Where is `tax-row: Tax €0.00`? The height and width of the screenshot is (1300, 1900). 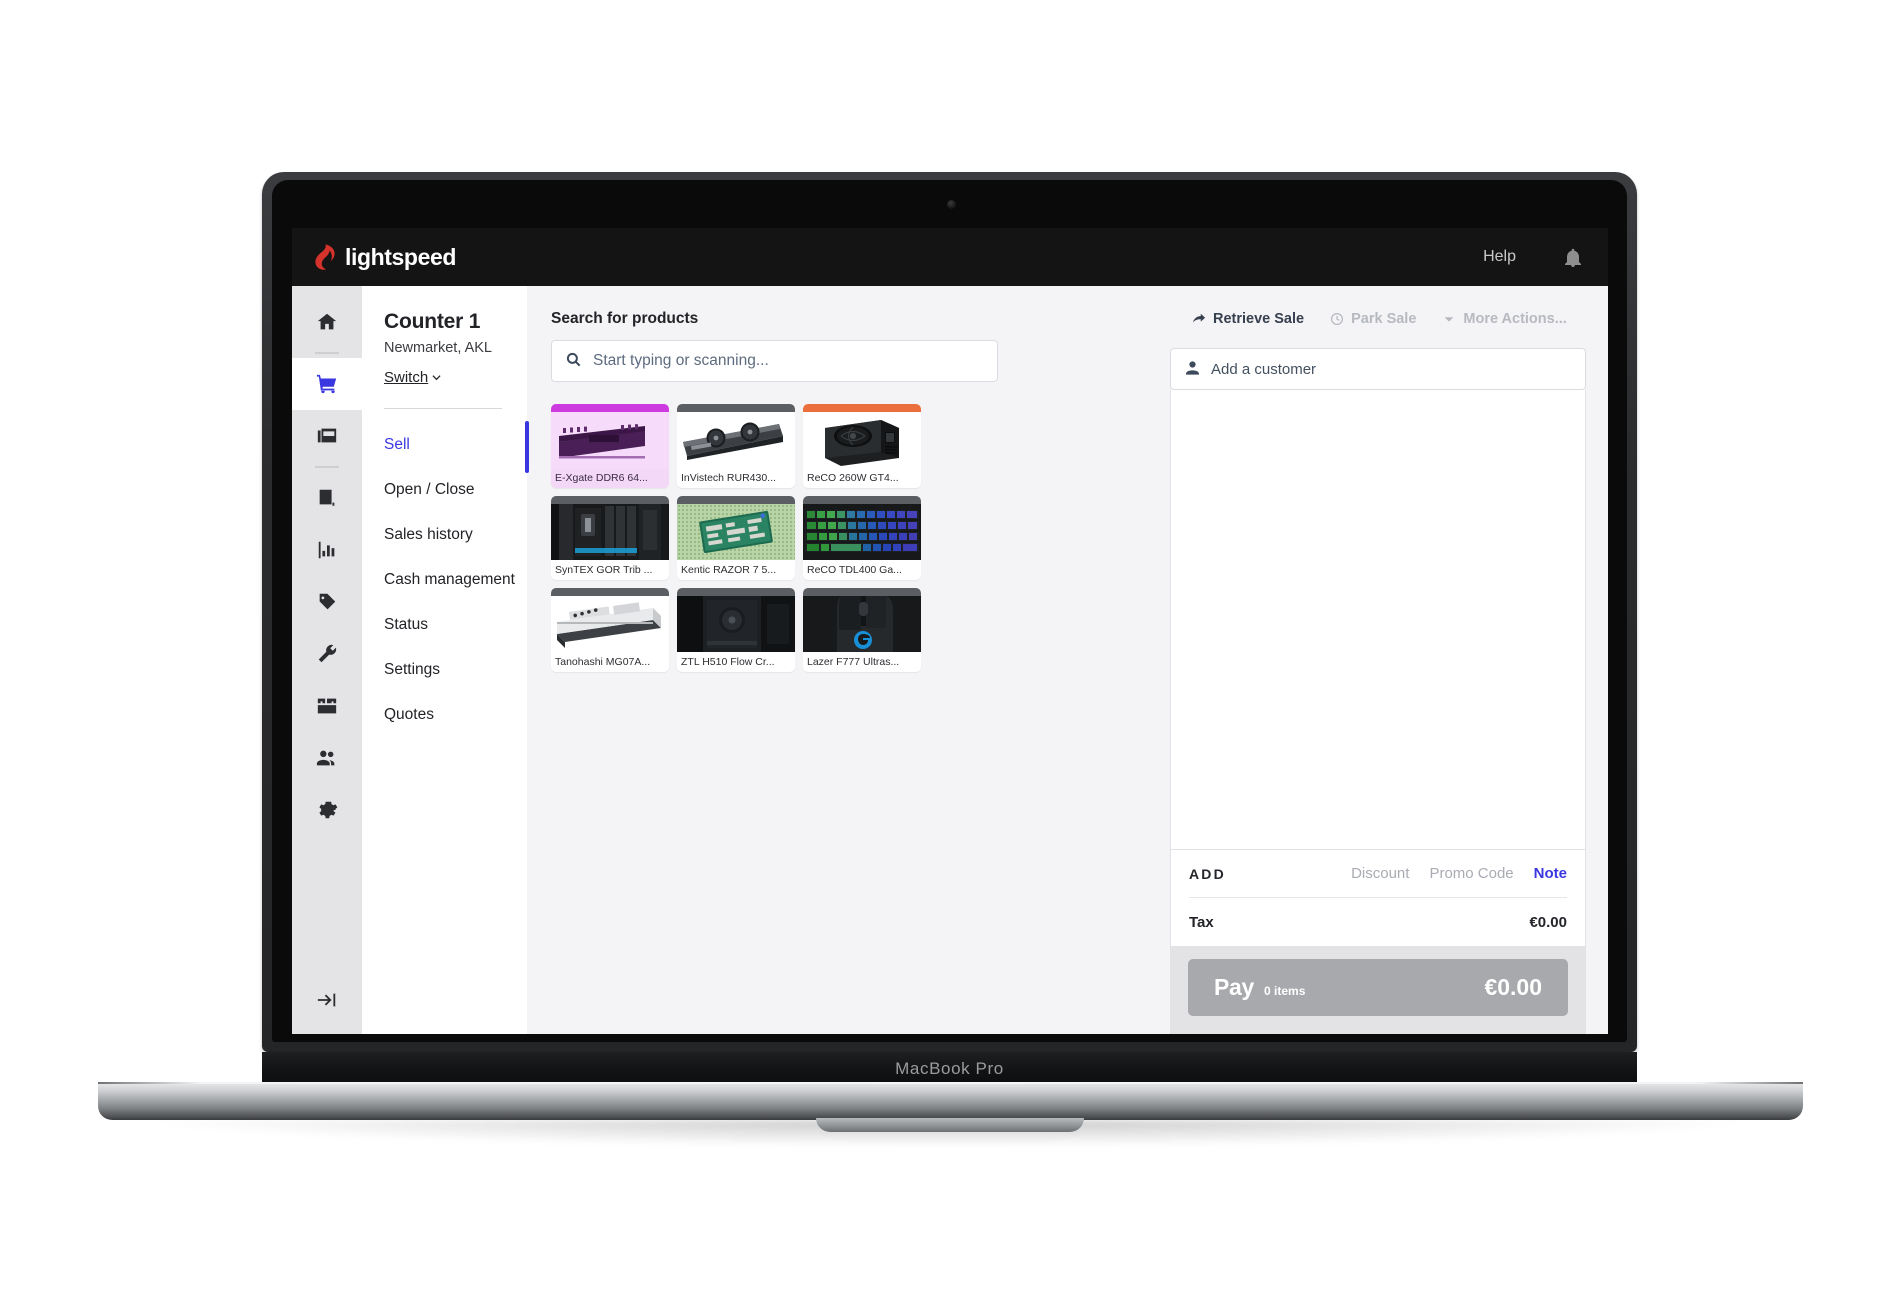 tax-row: Tax €0.00 is located at coordinates (1378, 922).